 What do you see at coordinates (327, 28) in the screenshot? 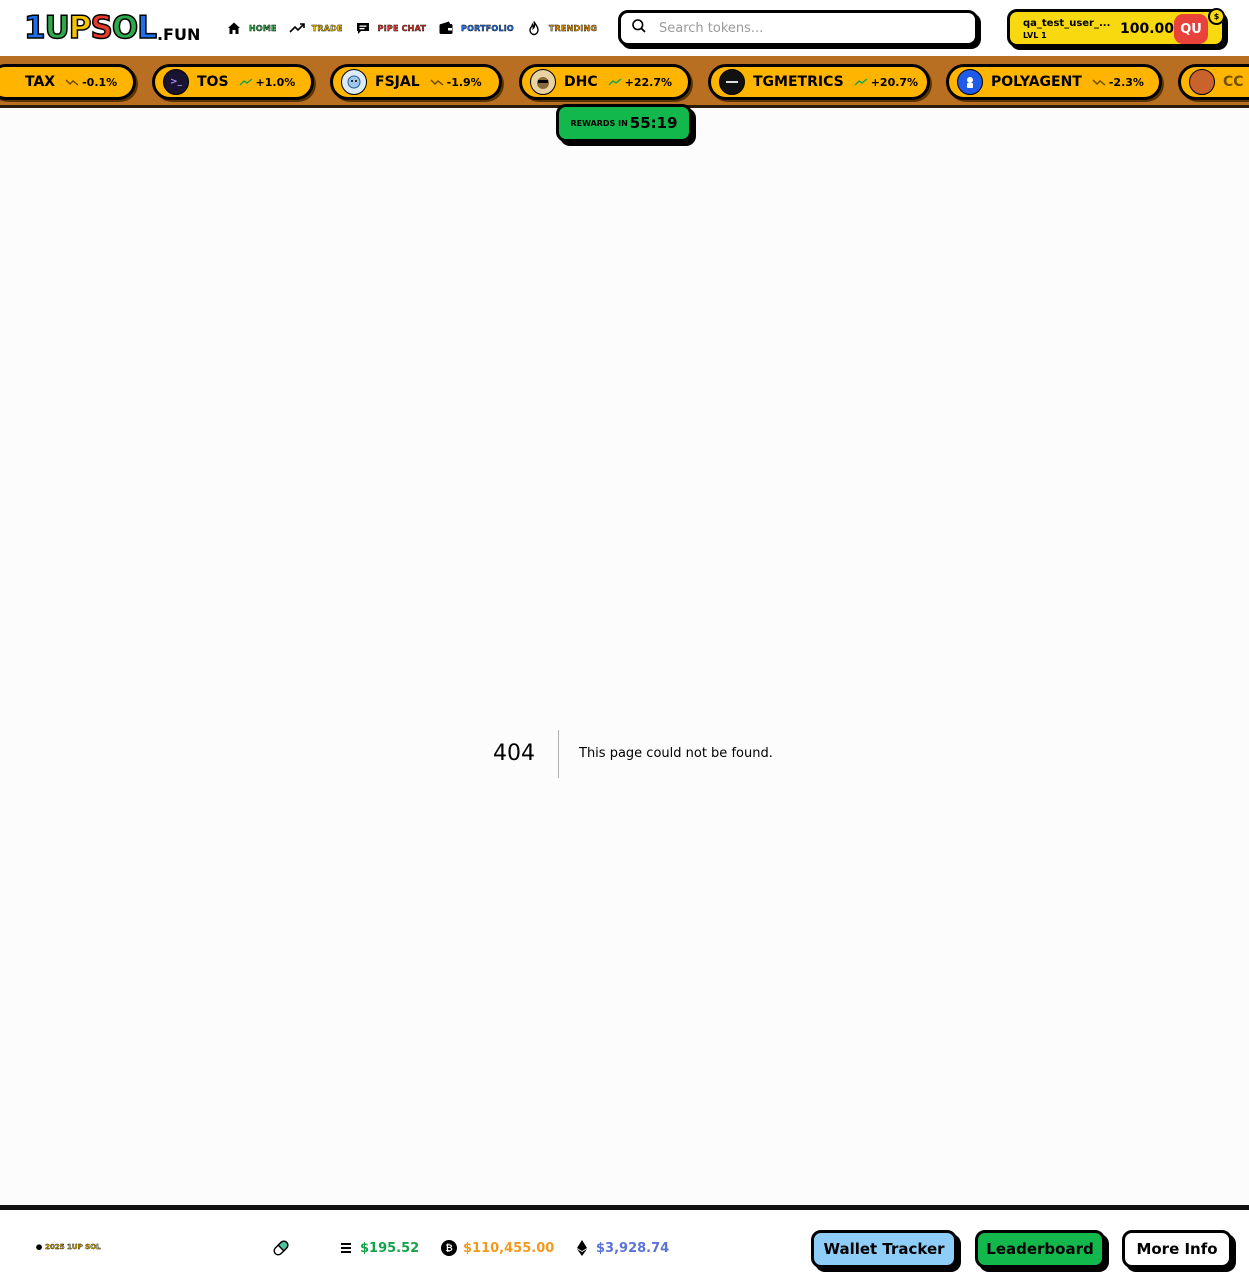
I see `nav-trade-label: TRADE` at bounding box center [327, 28].